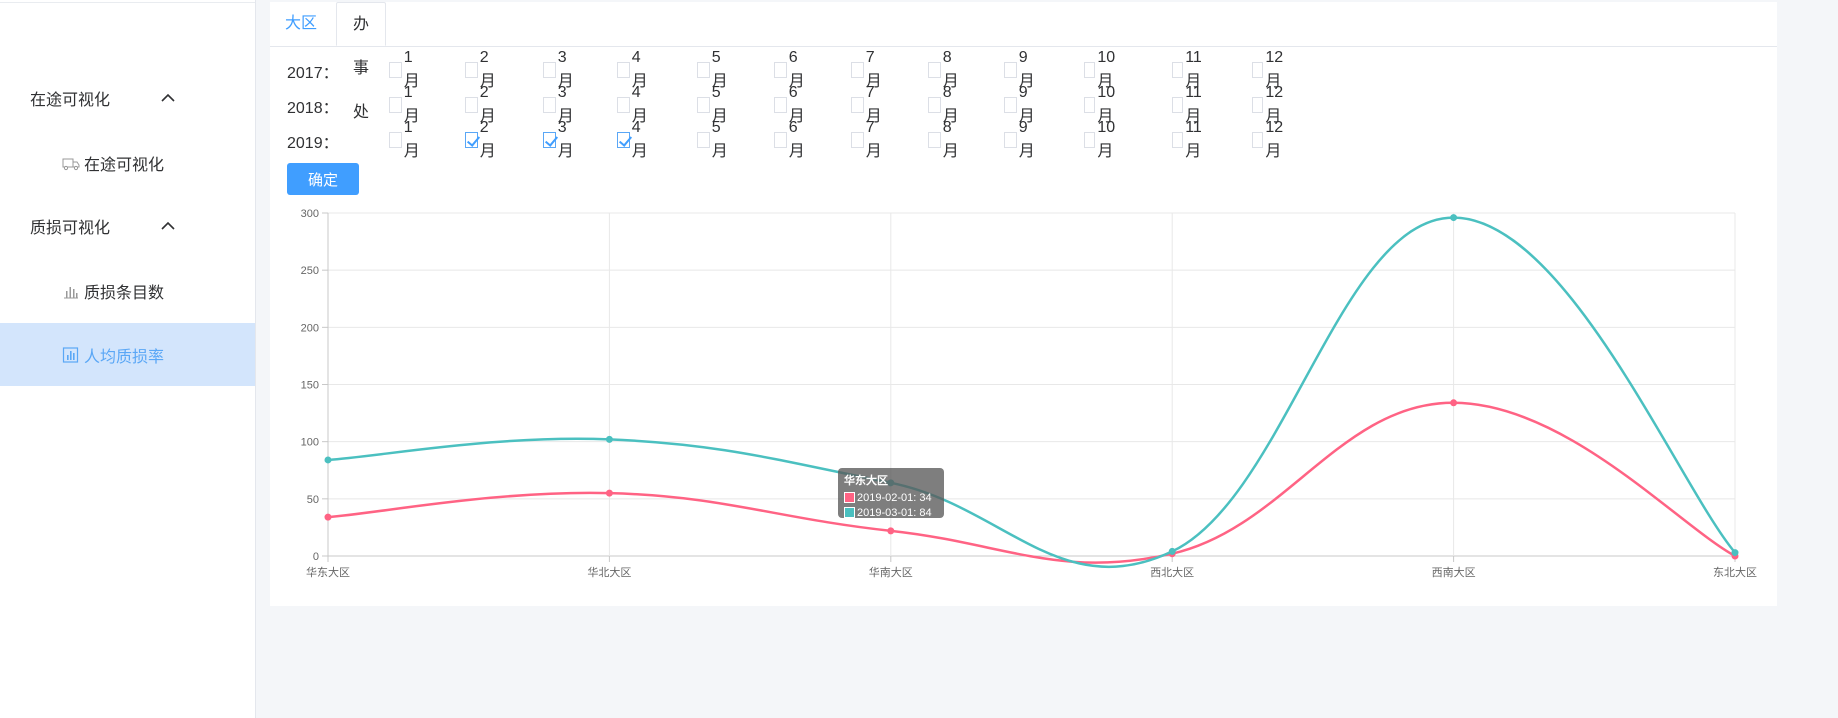  I want to click on menu-group-damage: 质损可视化, so click(127, 226).